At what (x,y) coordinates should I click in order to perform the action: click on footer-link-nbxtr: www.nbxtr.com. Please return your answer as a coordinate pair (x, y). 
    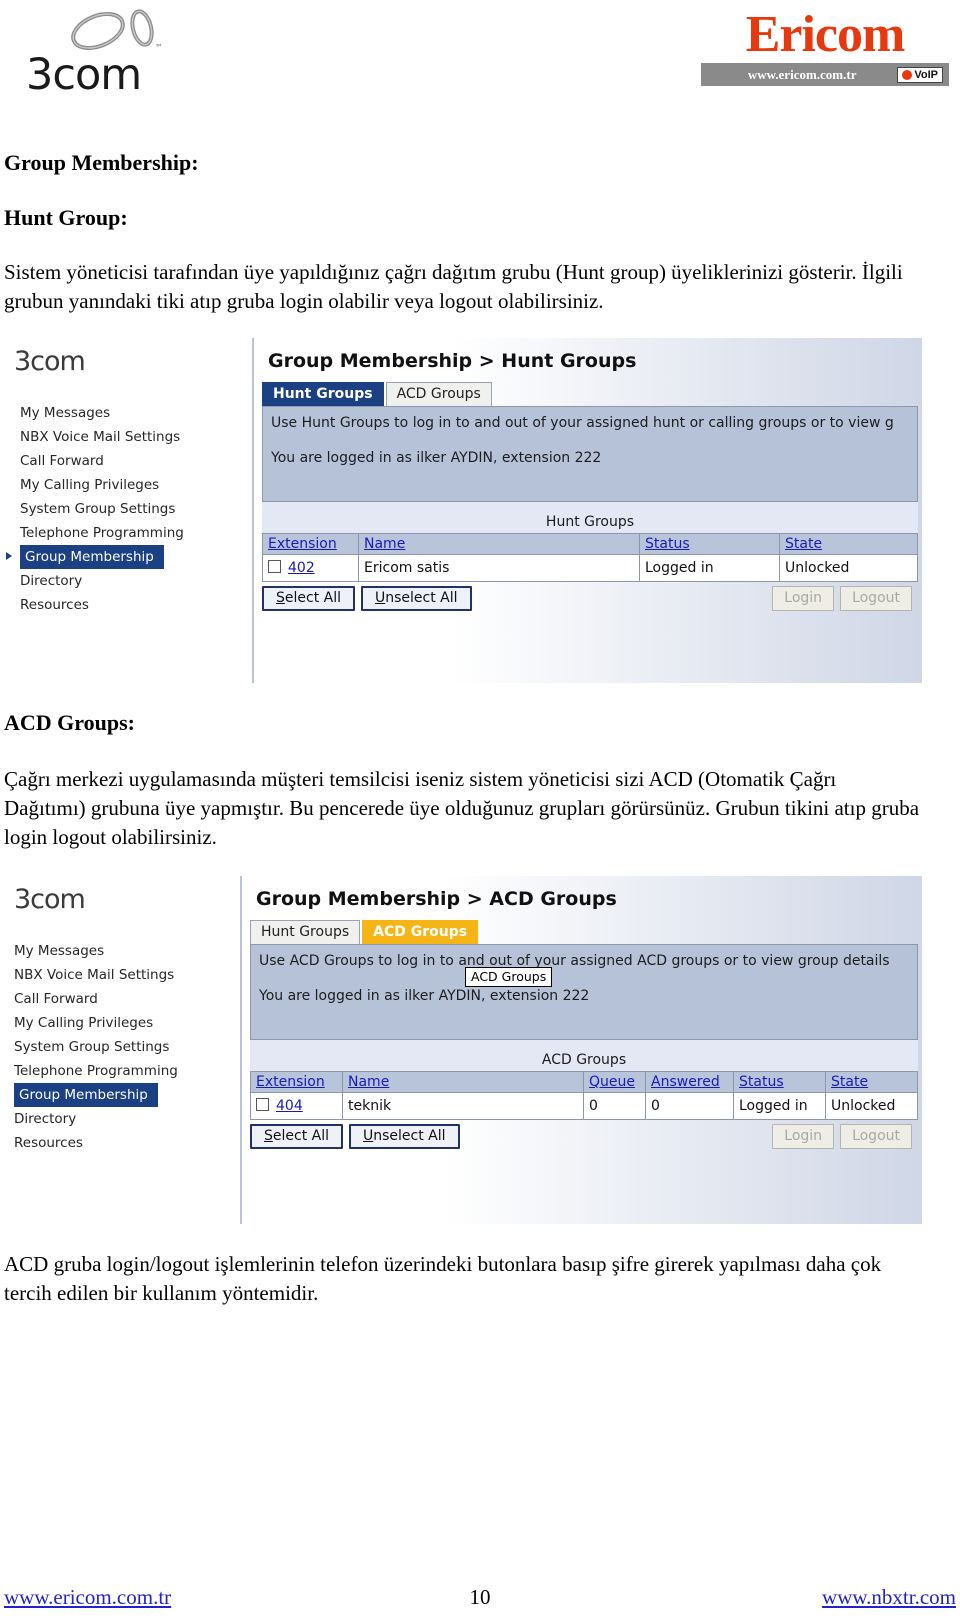
    Looking at the image, I should click on (889, 1597).